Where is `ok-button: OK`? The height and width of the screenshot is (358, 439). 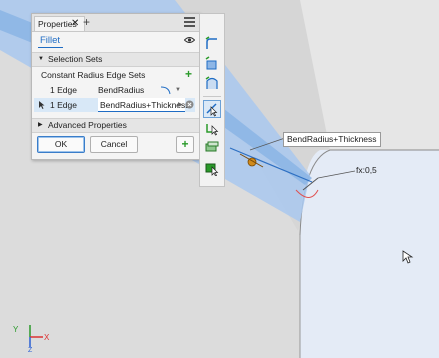 ok-button: OK is located at coordinates (61, 144).